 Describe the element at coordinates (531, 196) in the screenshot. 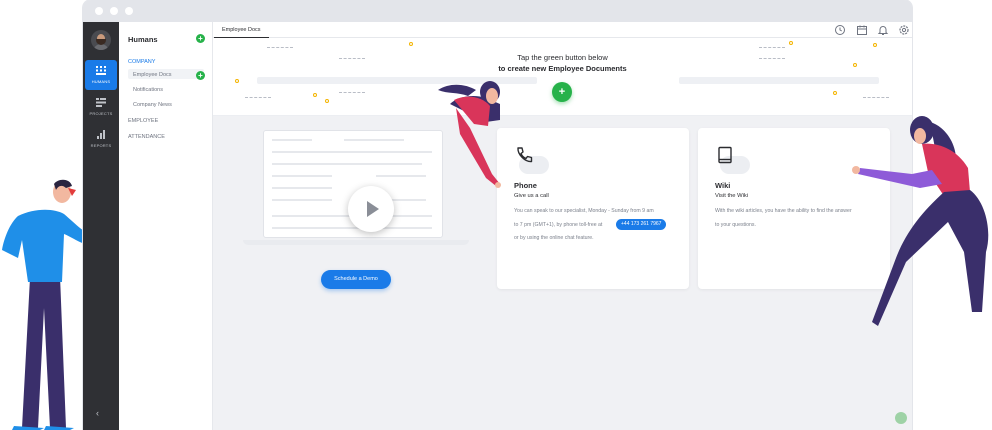

I see `card-subtitle: Give us a call` at that location.